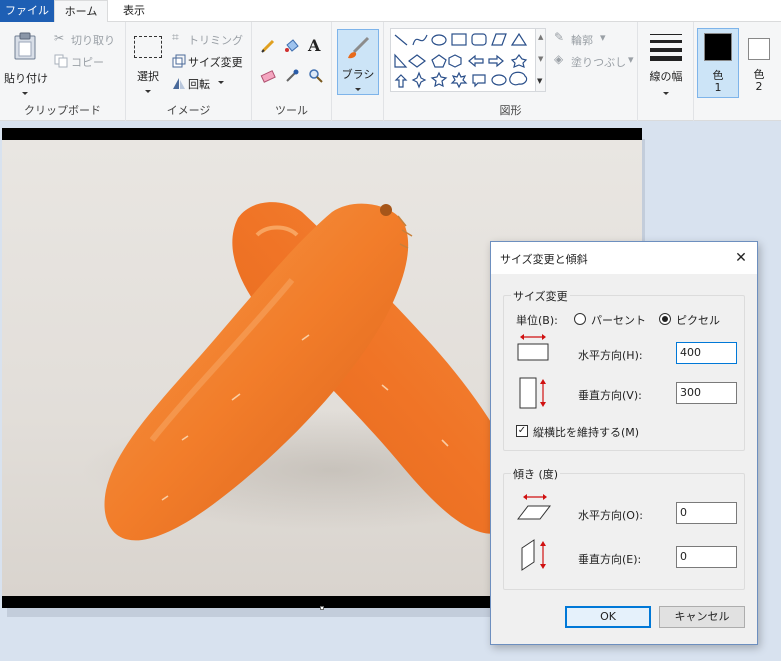 This screenshot has width=781, height=661. What do you see at coordinates (666, 50) in the screenshot?
I see `line-thick` at bounding box center [666, 50].